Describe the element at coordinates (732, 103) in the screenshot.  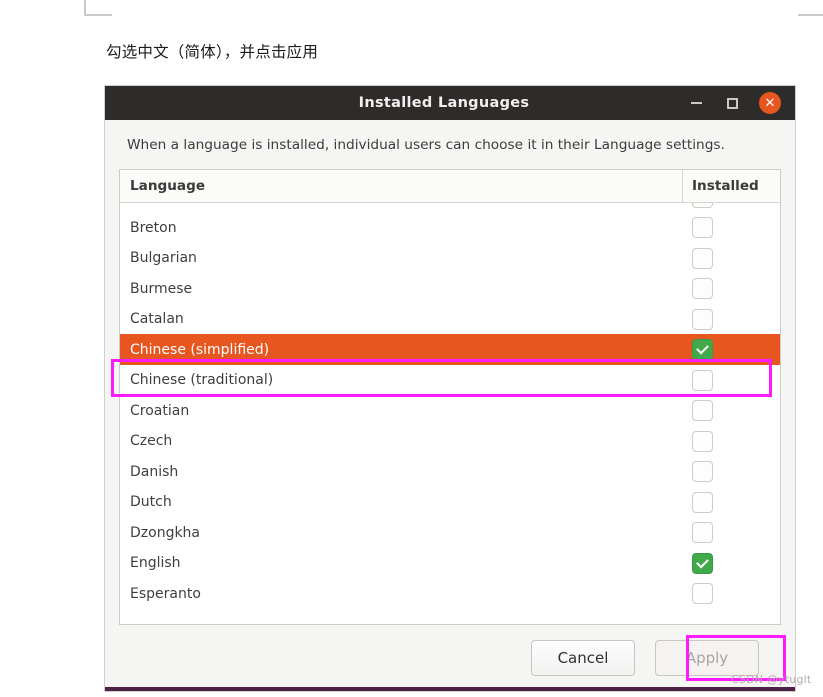
I see `maximize-icon` at that location.